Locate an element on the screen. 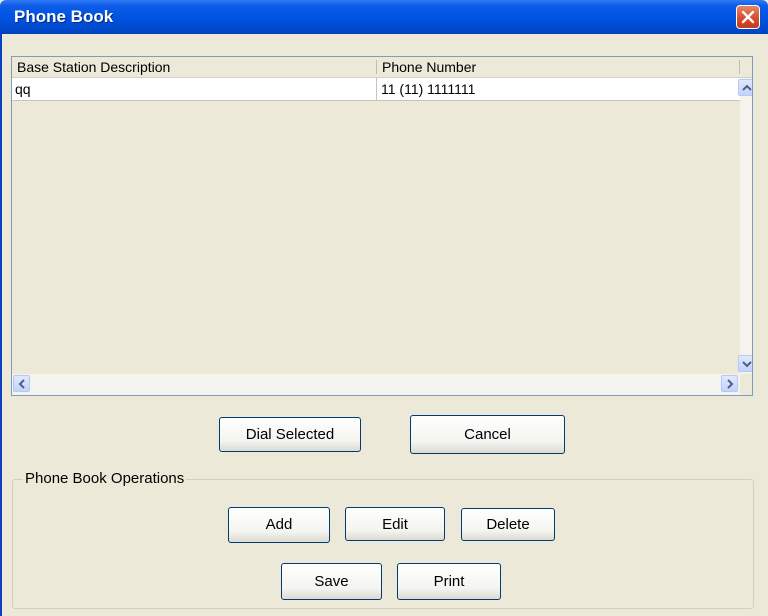 The image size is (768, 616). window-title: Phone Book is located at coordinates (64, 16).